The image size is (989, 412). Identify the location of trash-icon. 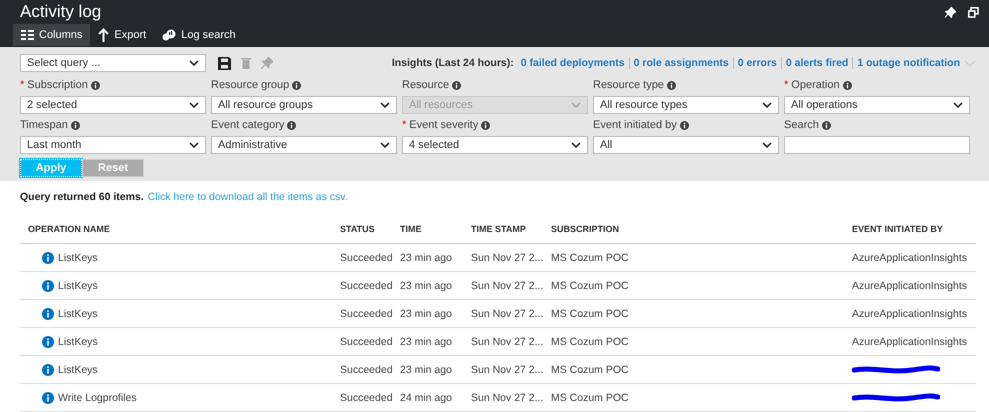
(246, 63).